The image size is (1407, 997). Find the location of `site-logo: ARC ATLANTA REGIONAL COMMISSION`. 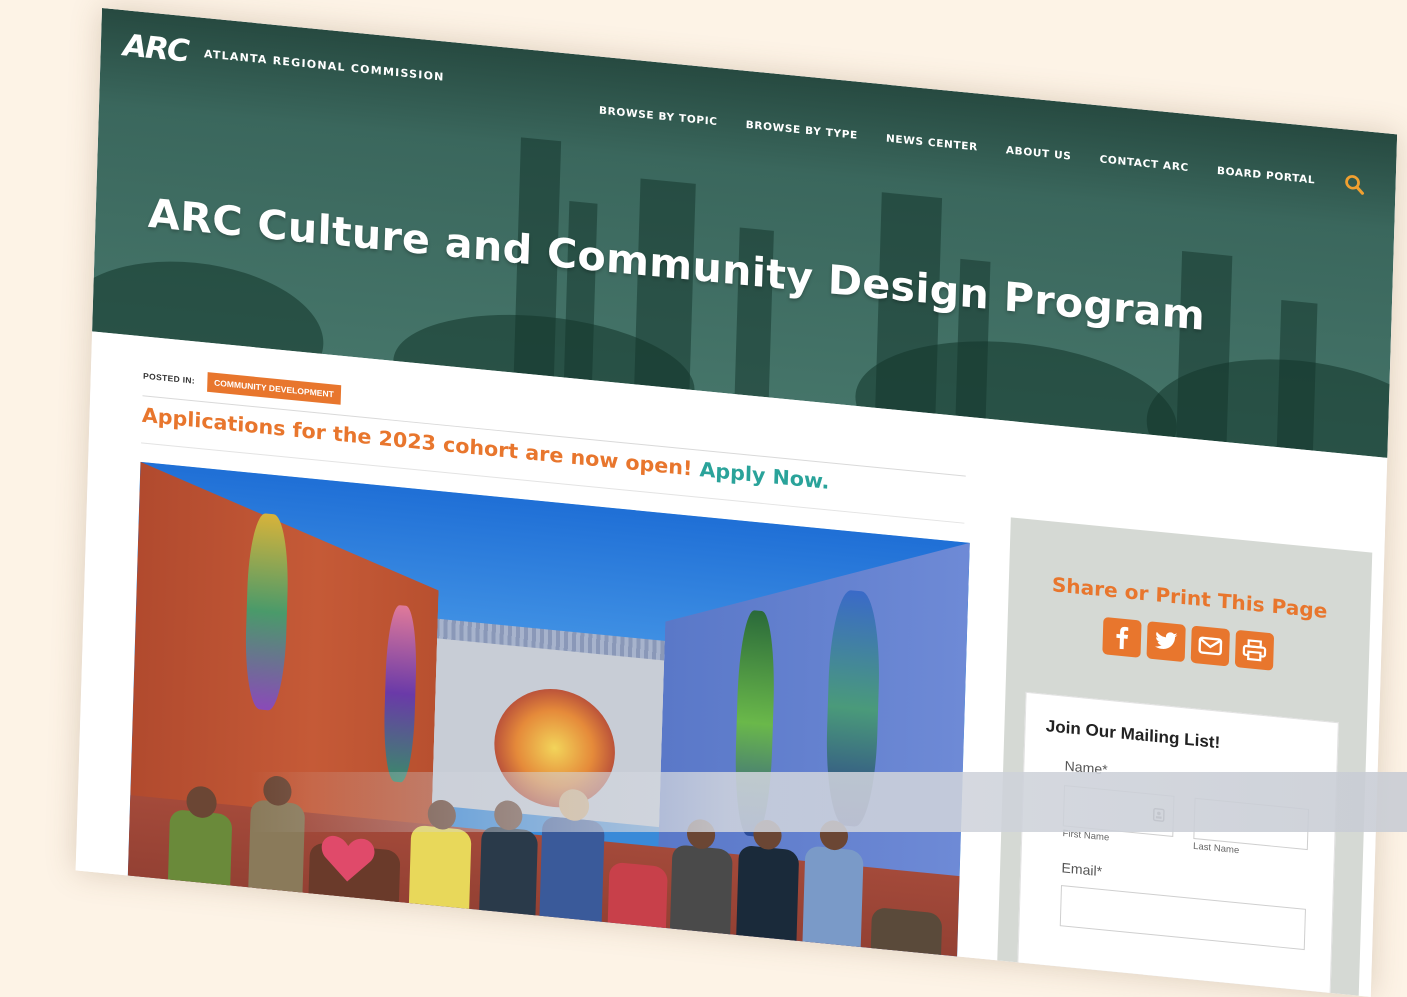

site-logo: ARC ATLANTA REGIONAL COMMISSION is located at coordinates (283, 61).